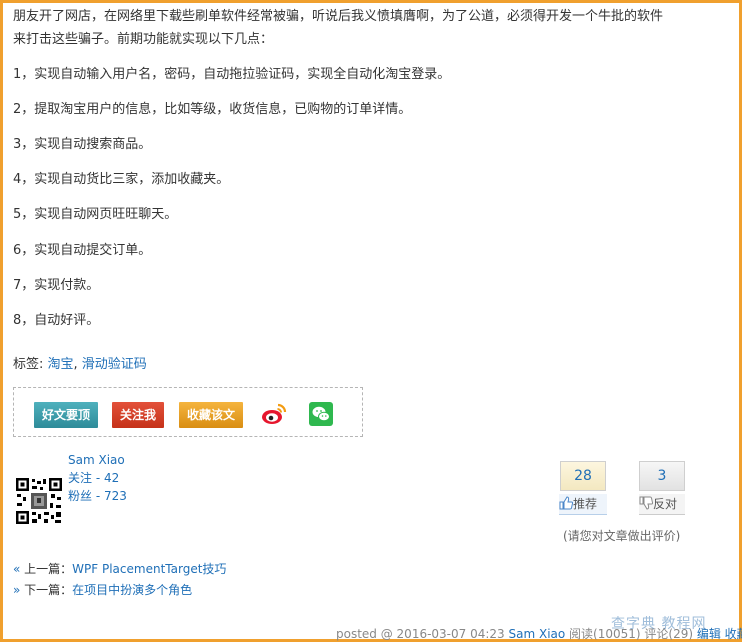 Image resolution: width=742 pixels, height=642 pixels. Describe the element at coordinates (93, 478) in the screenshot. I see `author-following-link: 关注 - 42` at that location.